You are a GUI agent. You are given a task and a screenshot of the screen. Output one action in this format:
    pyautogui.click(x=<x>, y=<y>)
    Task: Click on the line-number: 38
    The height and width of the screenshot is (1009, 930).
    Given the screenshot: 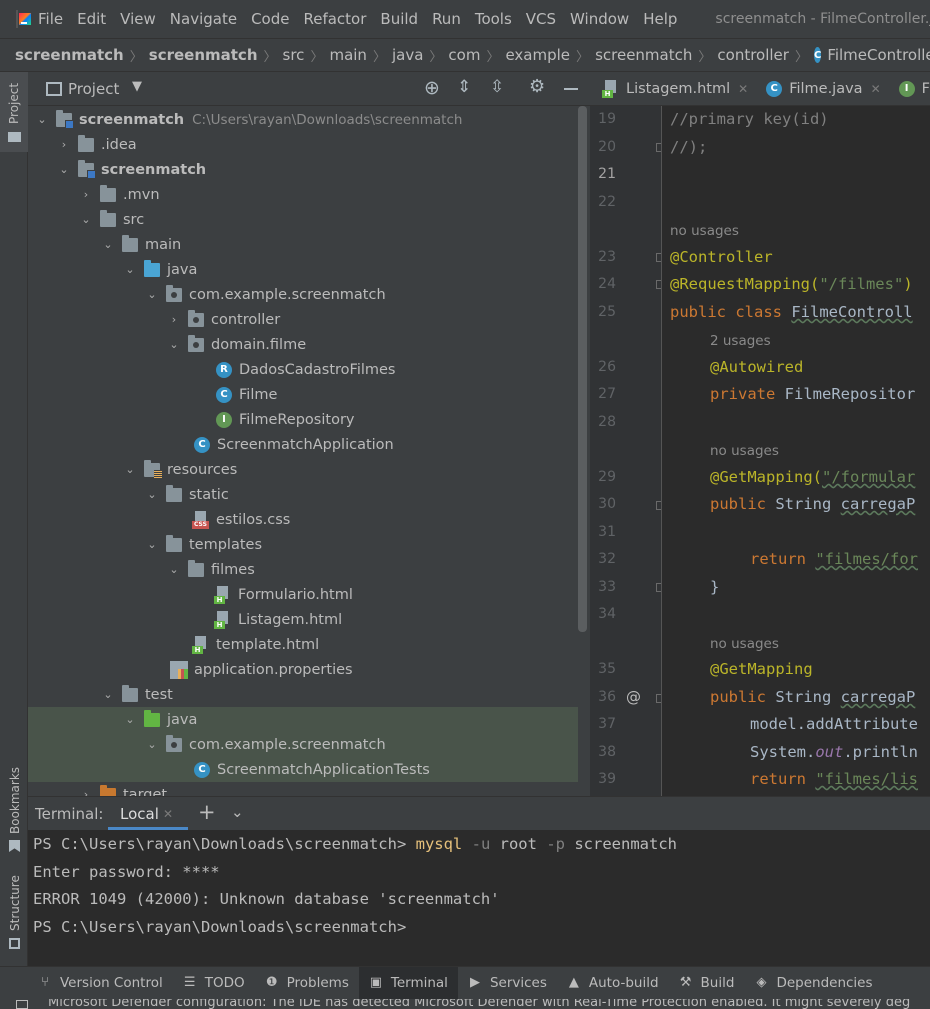 What is the action you would take?
    pyautogui.click(x=607, y=752)
    